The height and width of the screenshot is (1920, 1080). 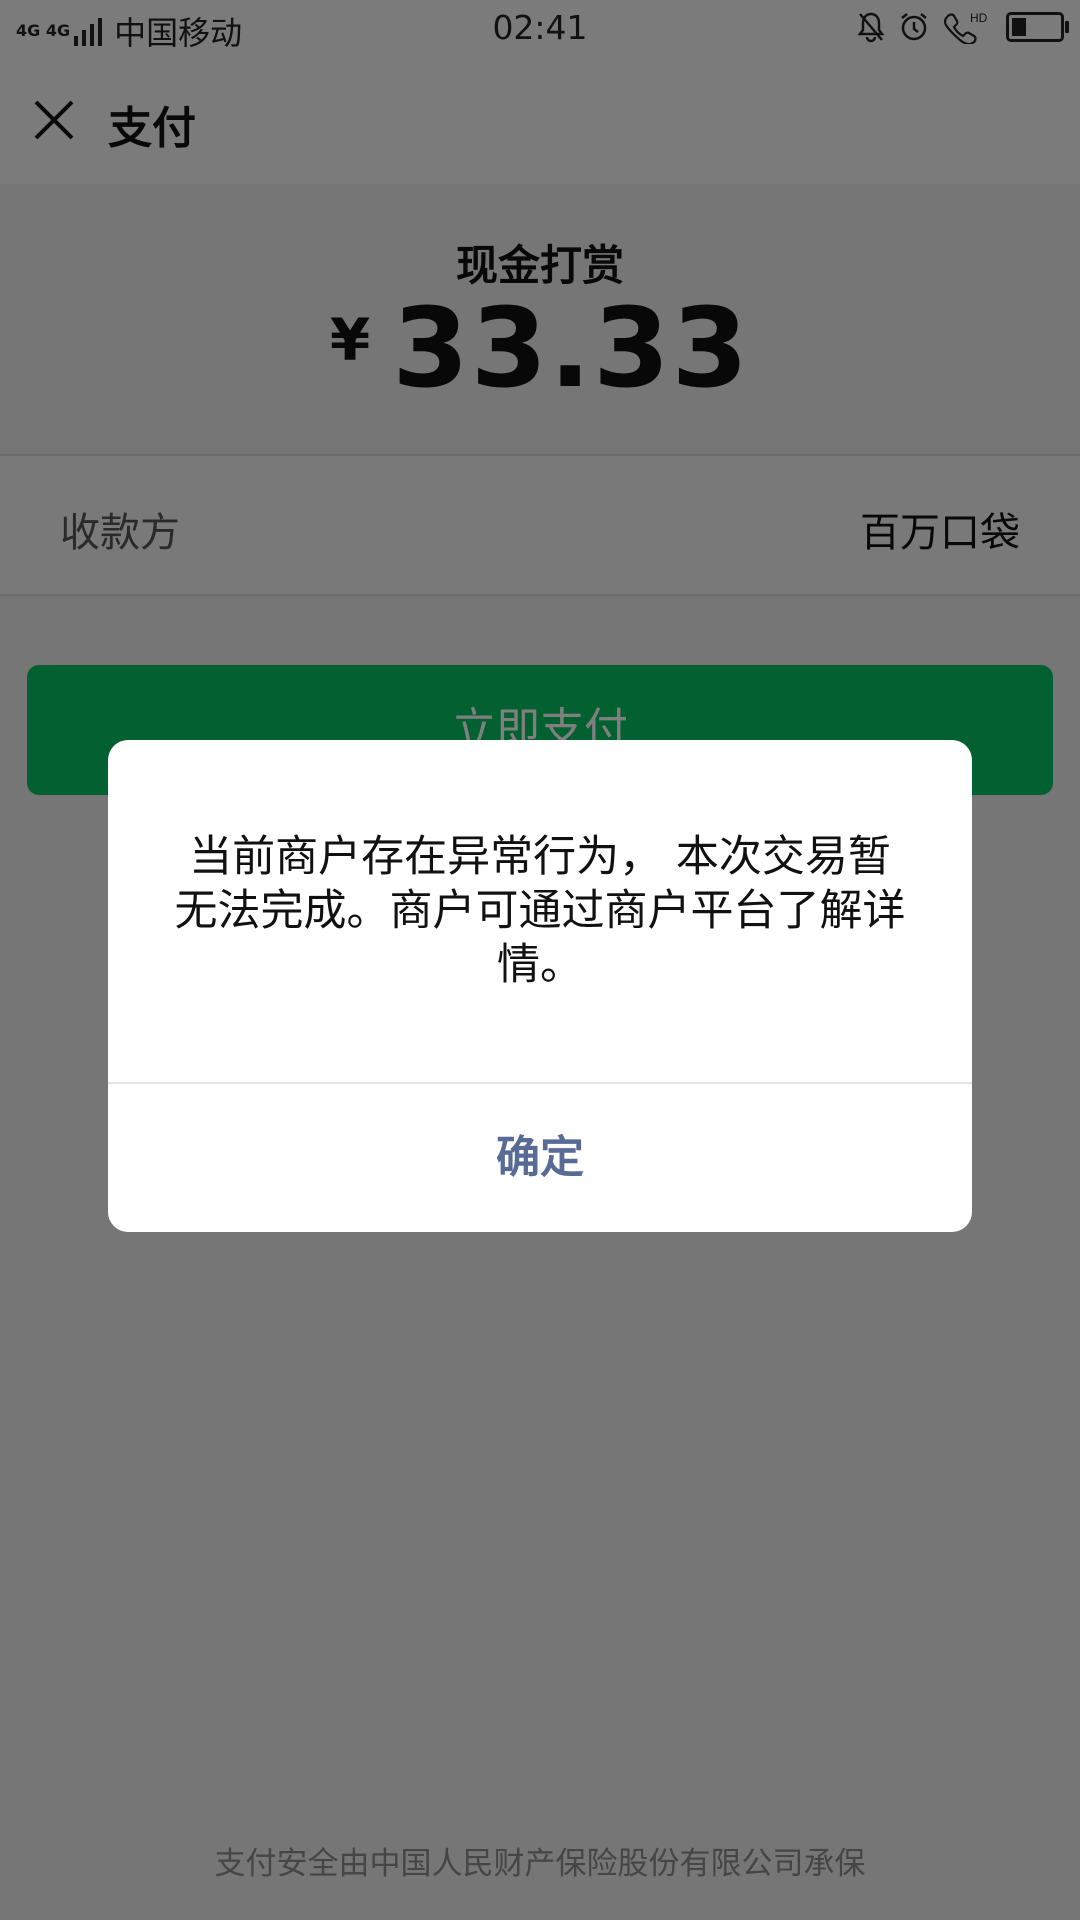 I want to click on confirm-button: 确定, so click(x=540, y=1158).